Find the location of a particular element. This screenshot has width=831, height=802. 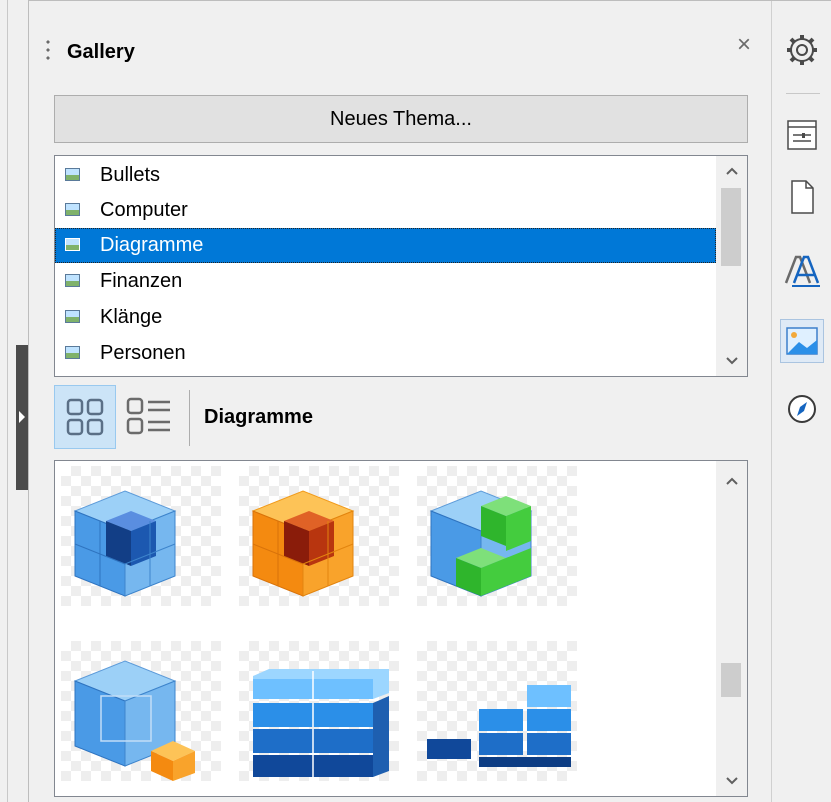

theme-item-computer: Computer is located at coordinates (385, 210).